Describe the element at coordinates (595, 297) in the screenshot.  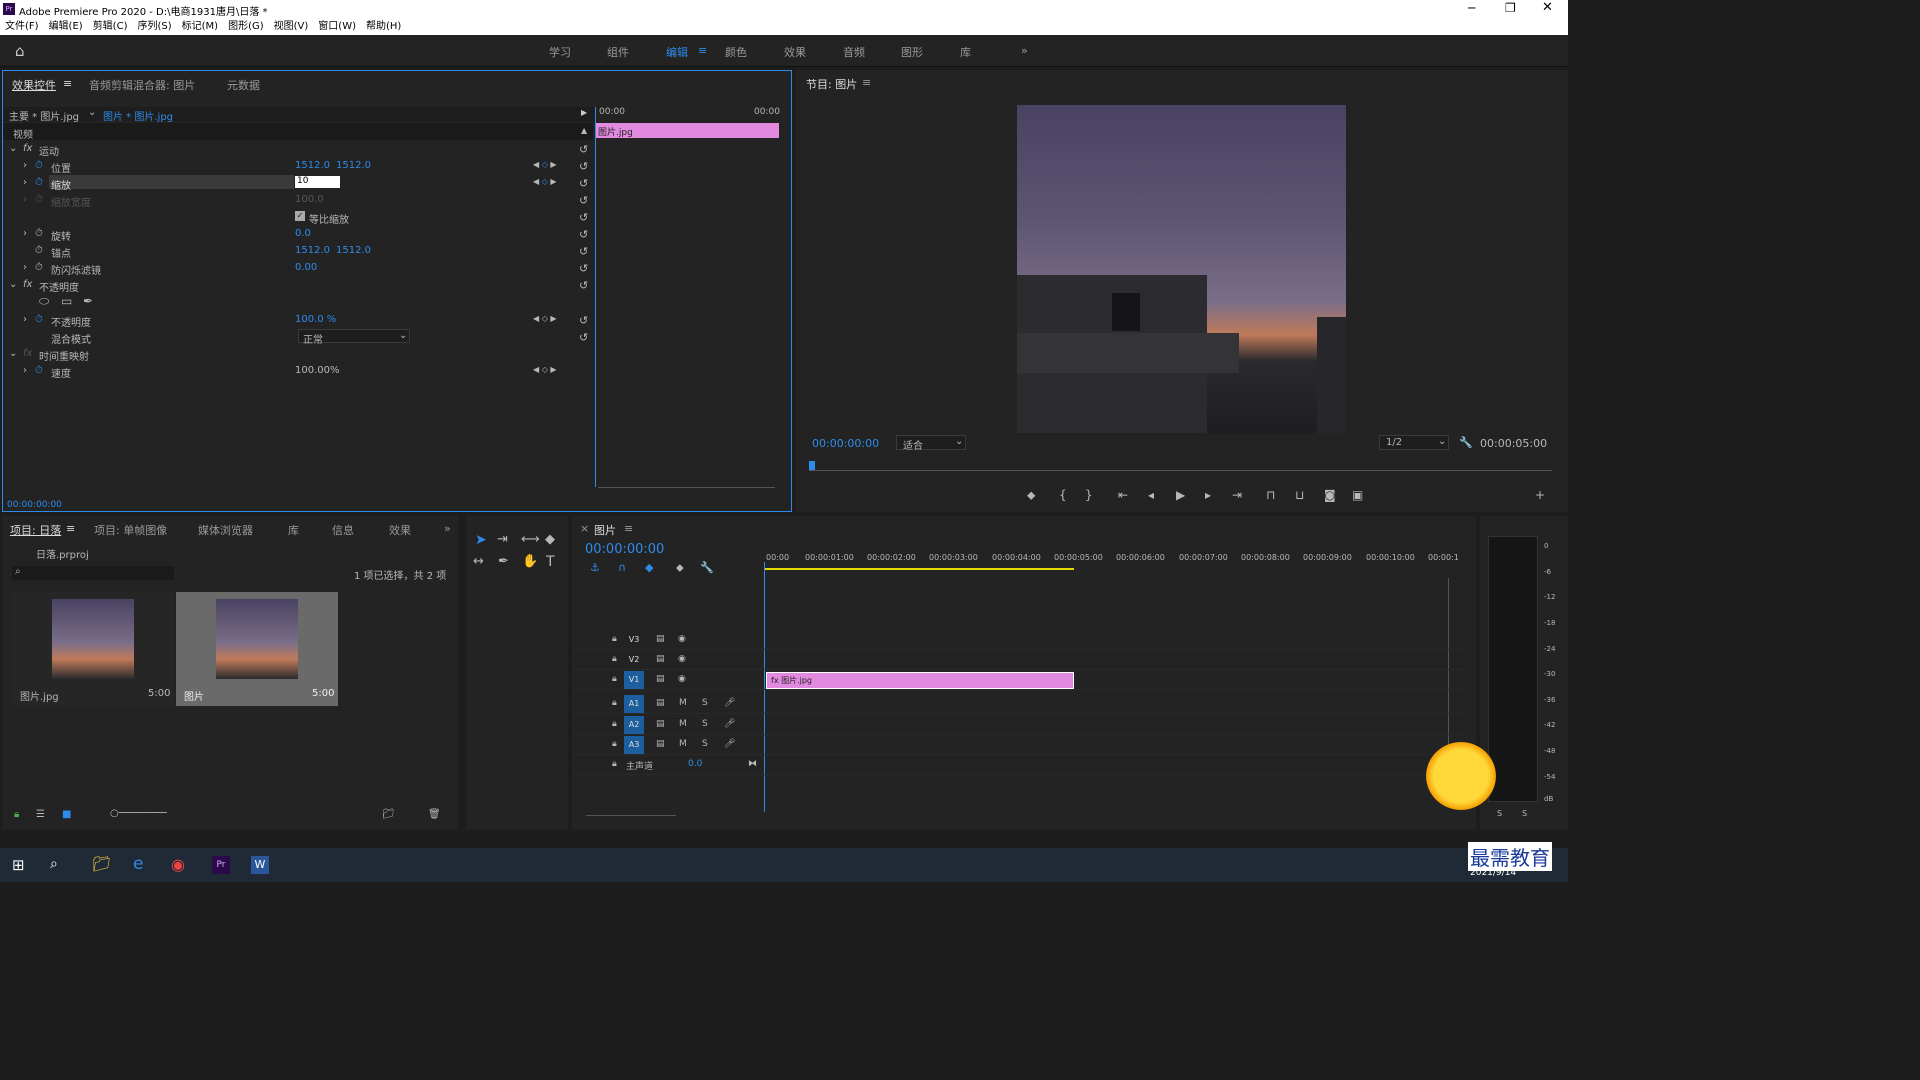
I see `playhead` at that location.